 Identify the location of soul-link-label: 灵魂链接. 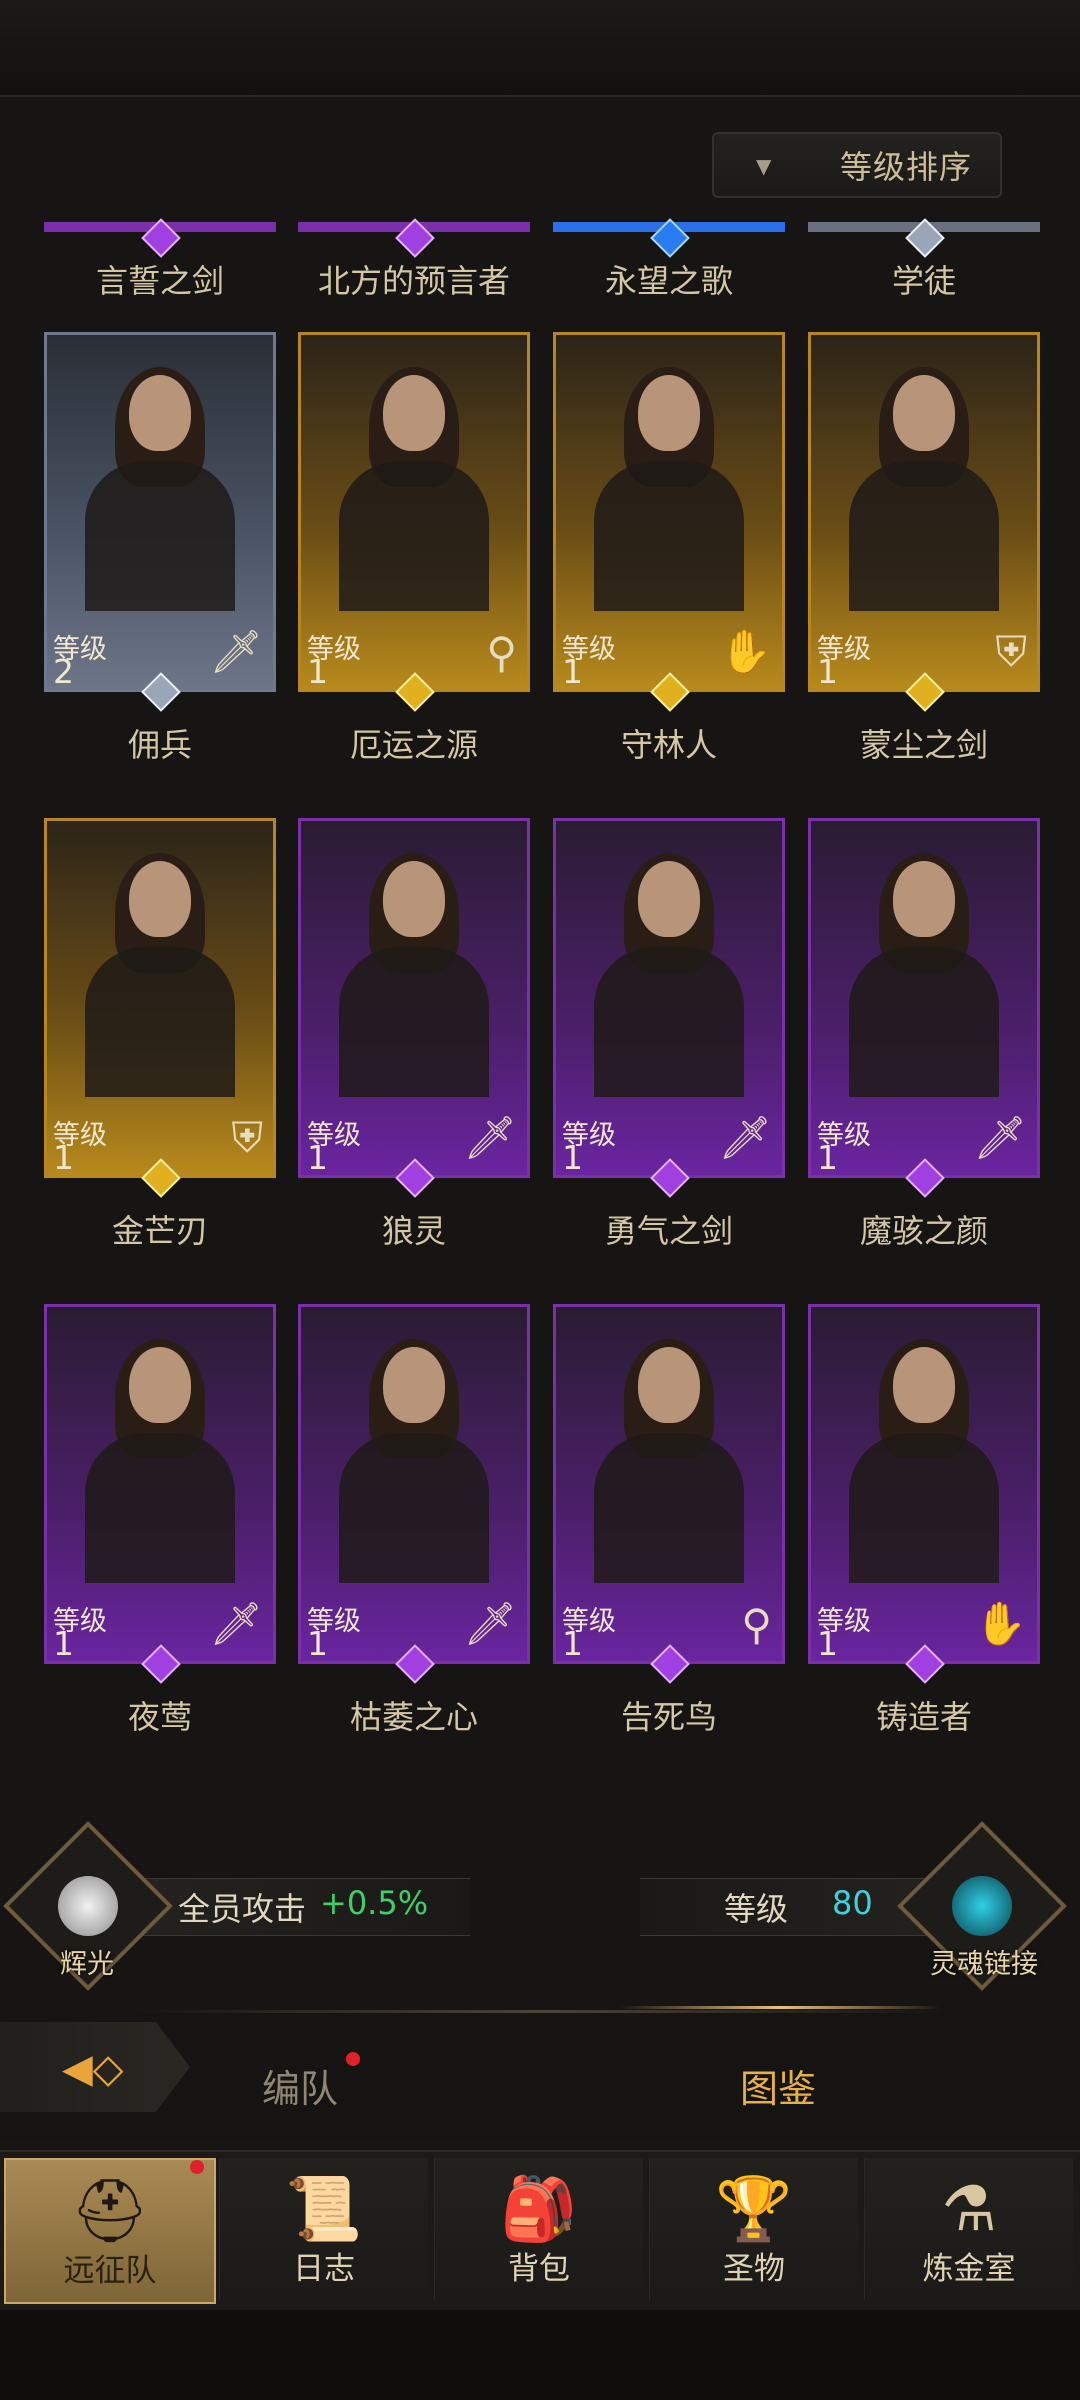
(984, 1964).